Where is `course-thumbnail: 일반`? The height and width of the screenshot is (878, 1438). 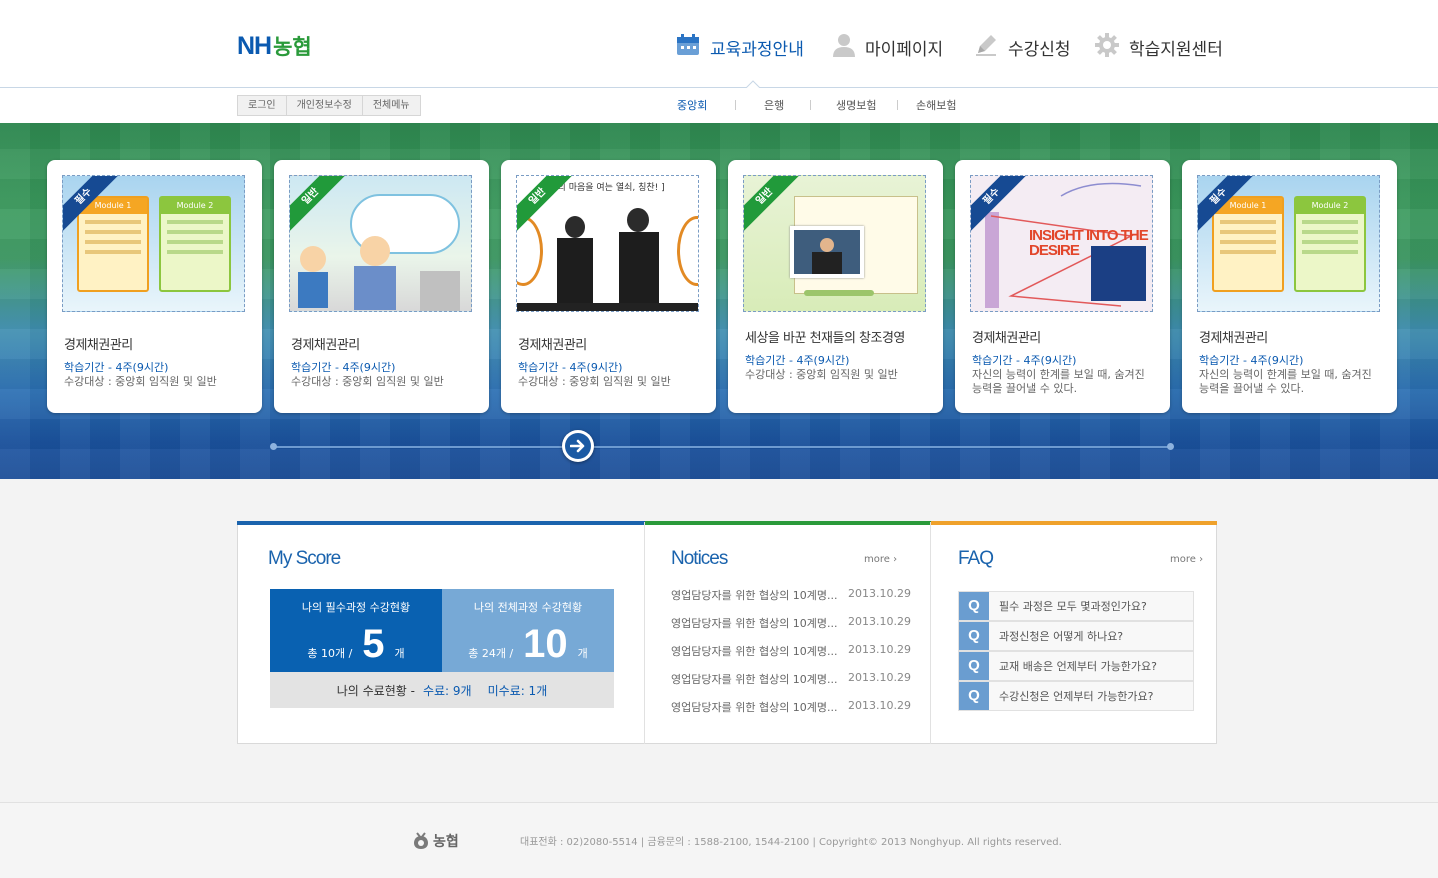 course-thumbnail: 일반 is located at coordinates (834, 243).